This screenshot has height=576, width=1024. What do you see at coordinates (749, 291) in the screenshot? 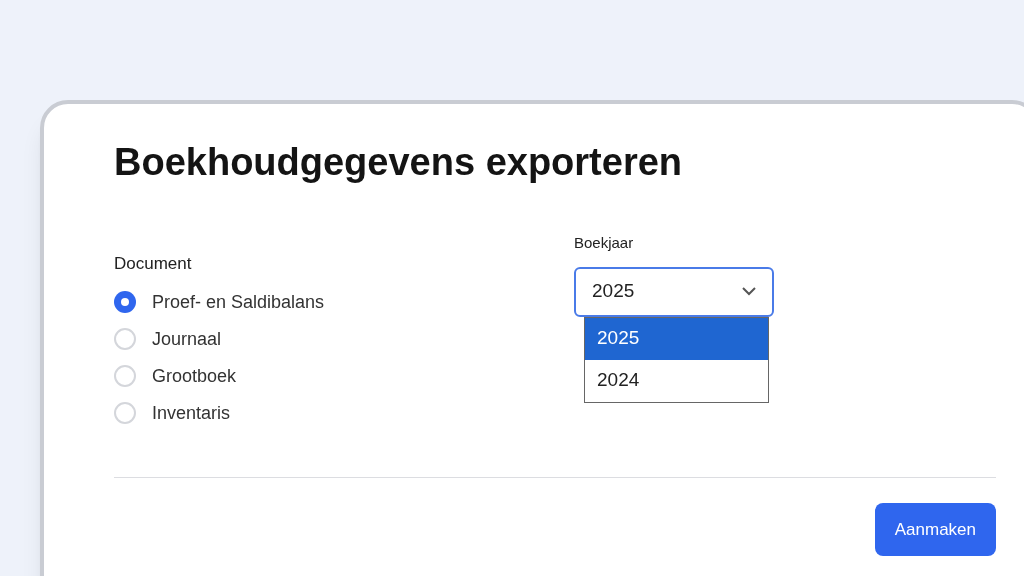
I see `chevron-down-icon` at bounding box center [749, 291].